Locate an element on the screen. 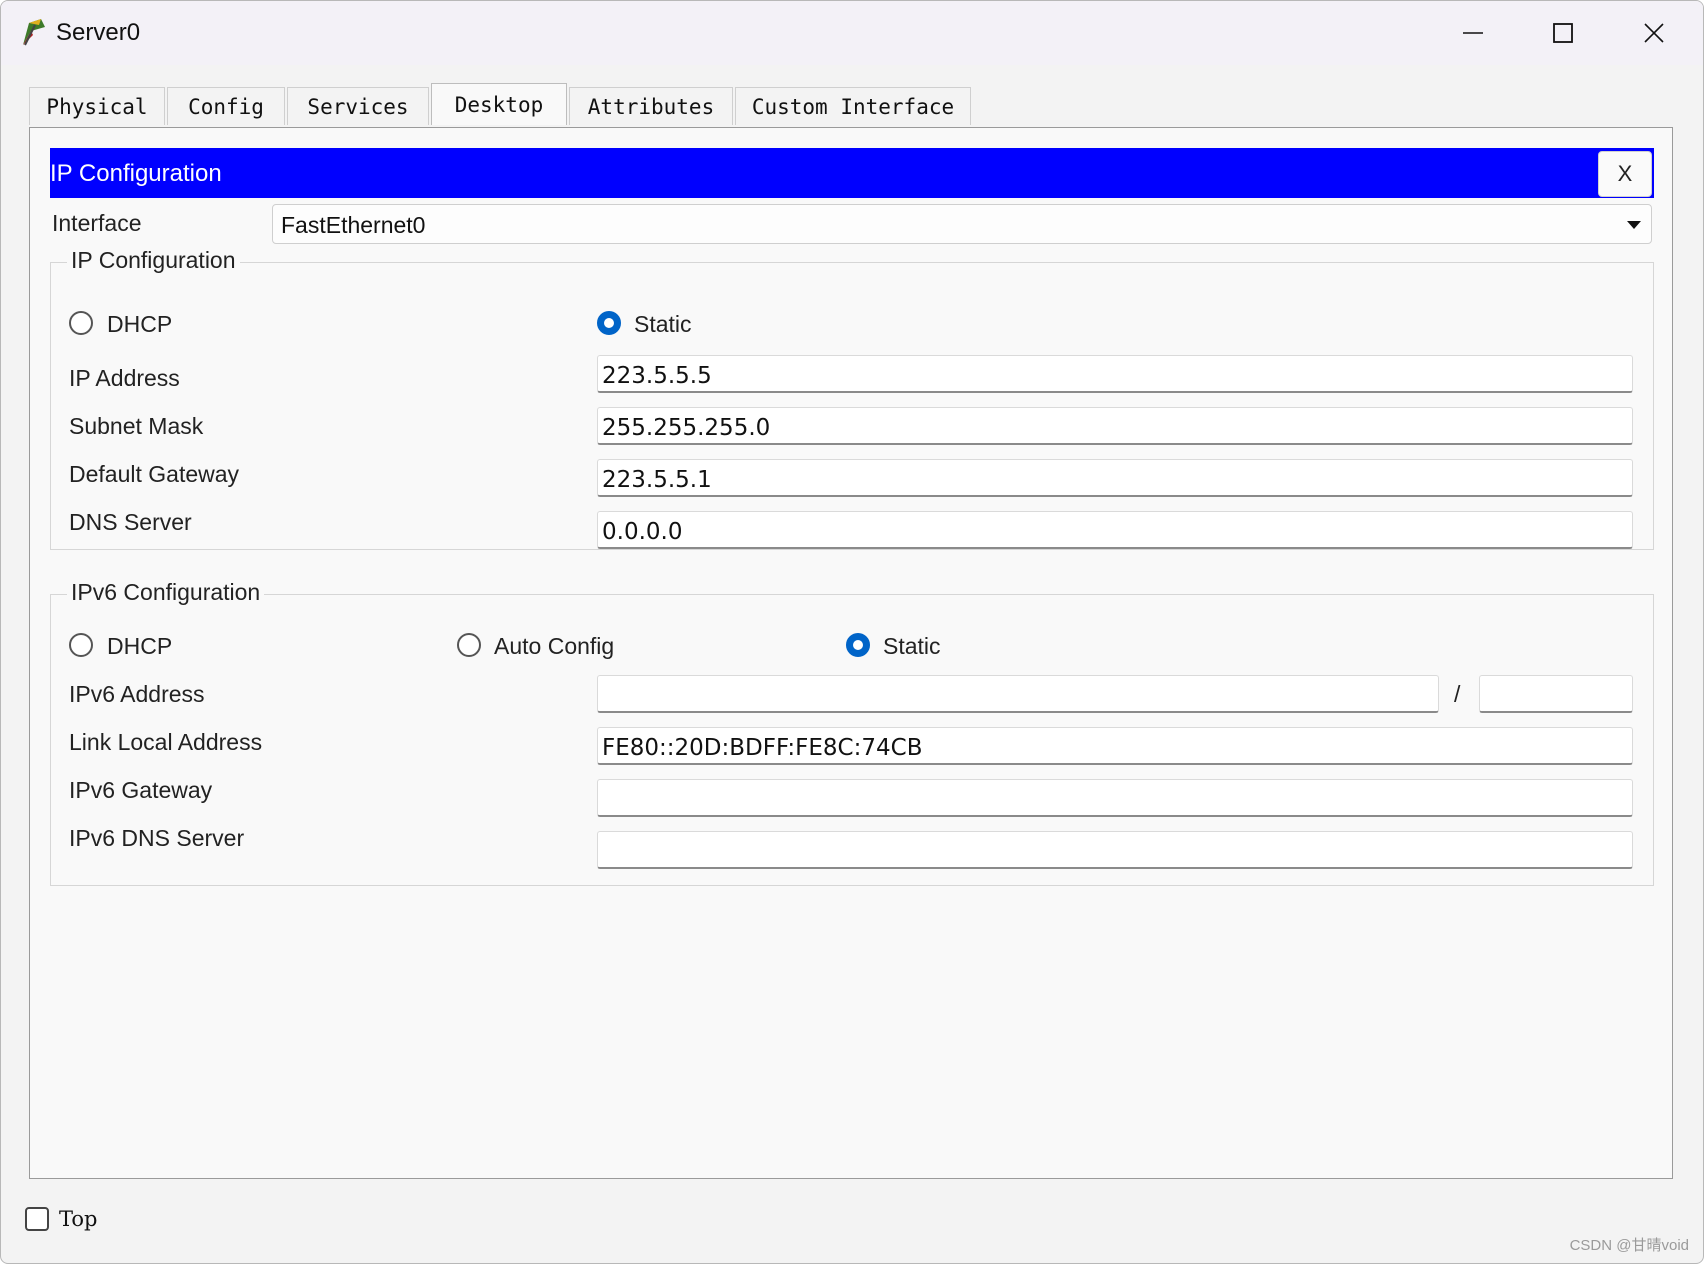 The width and height of the screenshot is (1704, 1264). ipv6-static-radio is located at coordinates (858, 645).